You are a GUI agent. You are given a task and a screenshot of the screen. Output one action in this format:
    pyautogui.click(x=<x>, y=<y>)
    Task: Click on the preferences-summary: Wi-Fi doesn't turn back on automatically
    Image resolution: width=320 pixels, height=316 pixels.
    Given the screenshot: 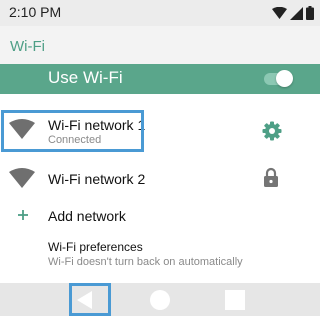 What is the action you would take?
    pyautogui.click(x=145, y=262)
    